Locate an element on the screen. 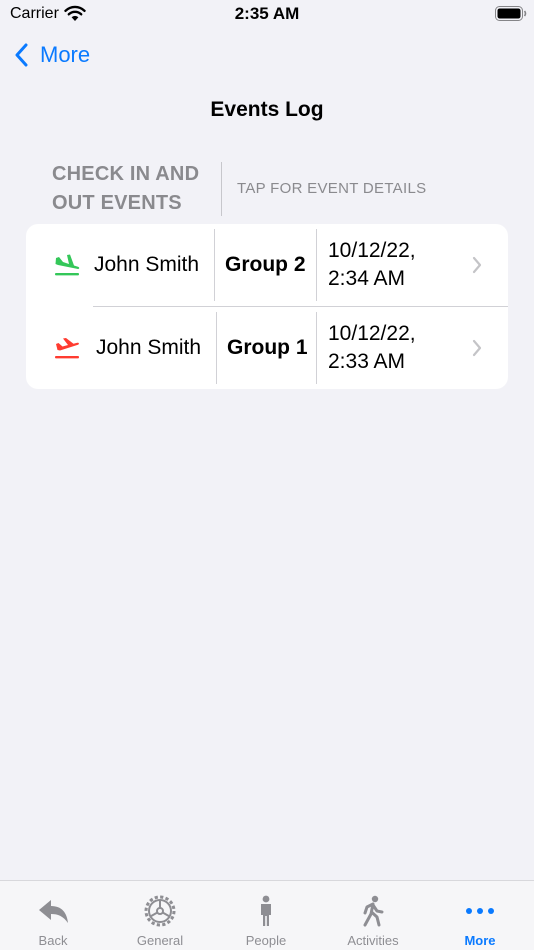 Image resolution: width=534 pixels, height=950 pixels. tab-label: General is located at coordinates (160, 940).